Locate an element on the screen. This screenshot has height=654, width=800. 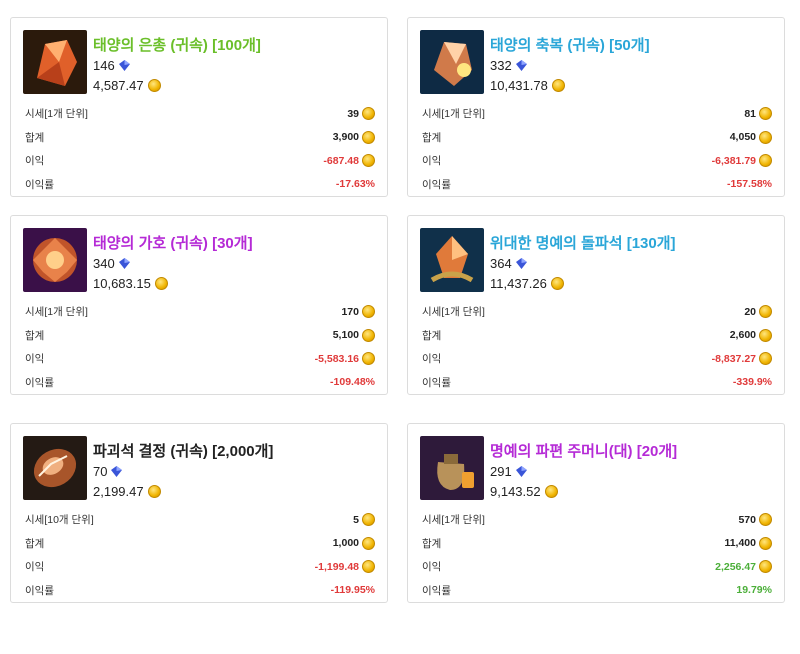
row-unit-price: 시세[1개 단위] 20 is located at coordinates (597, 312).